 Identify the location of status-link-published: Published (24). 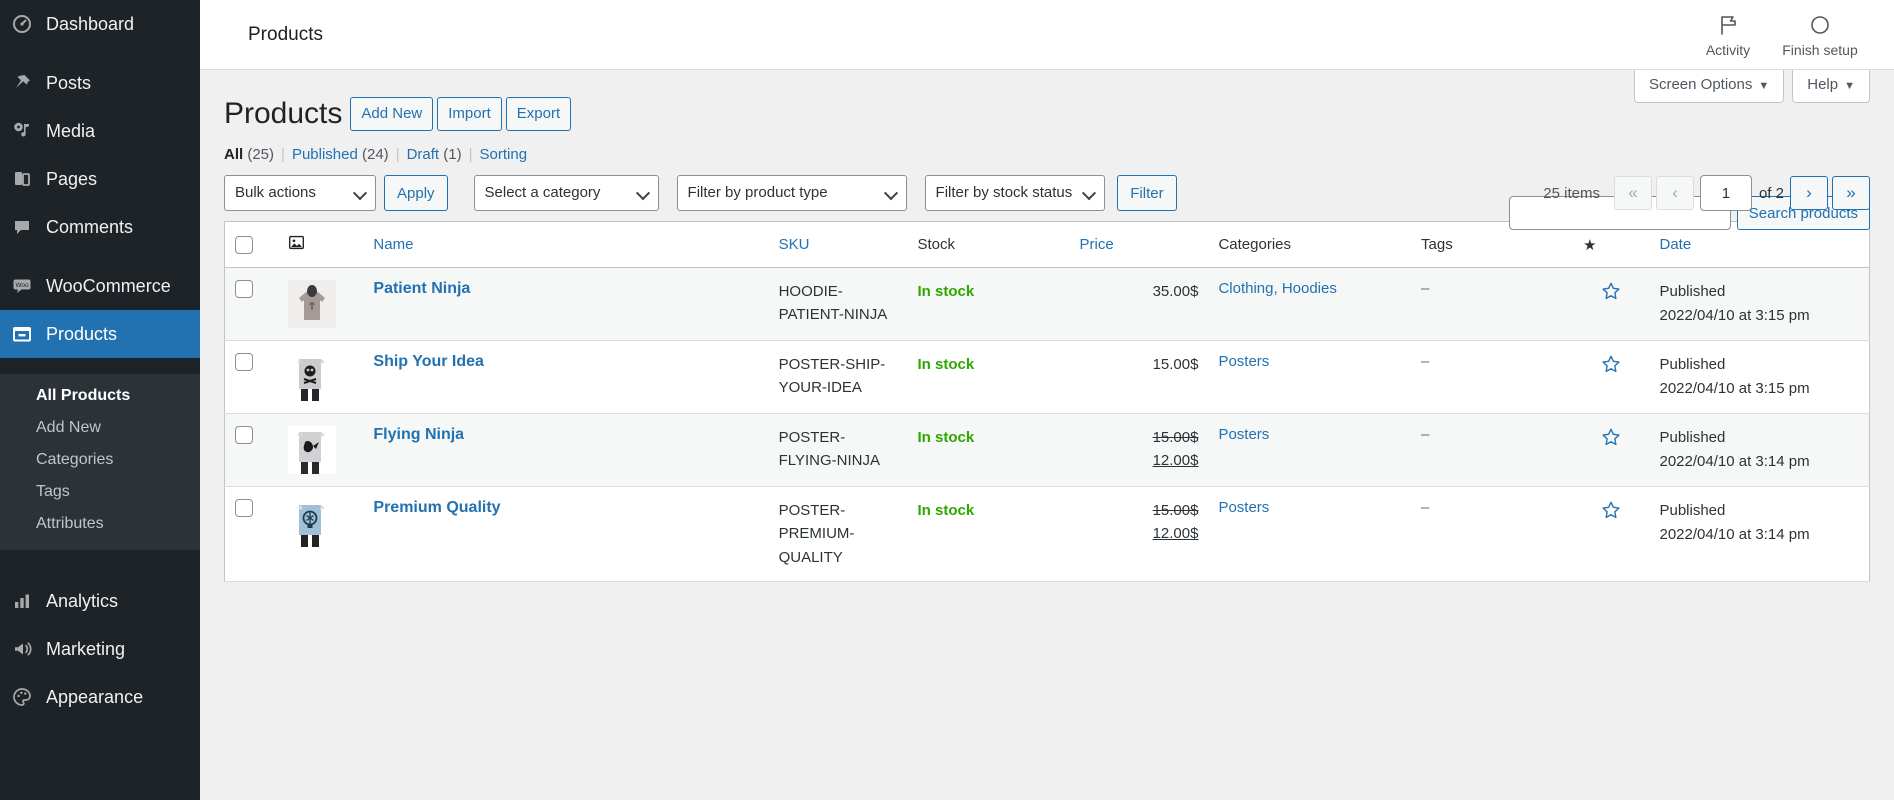
(340, 154).